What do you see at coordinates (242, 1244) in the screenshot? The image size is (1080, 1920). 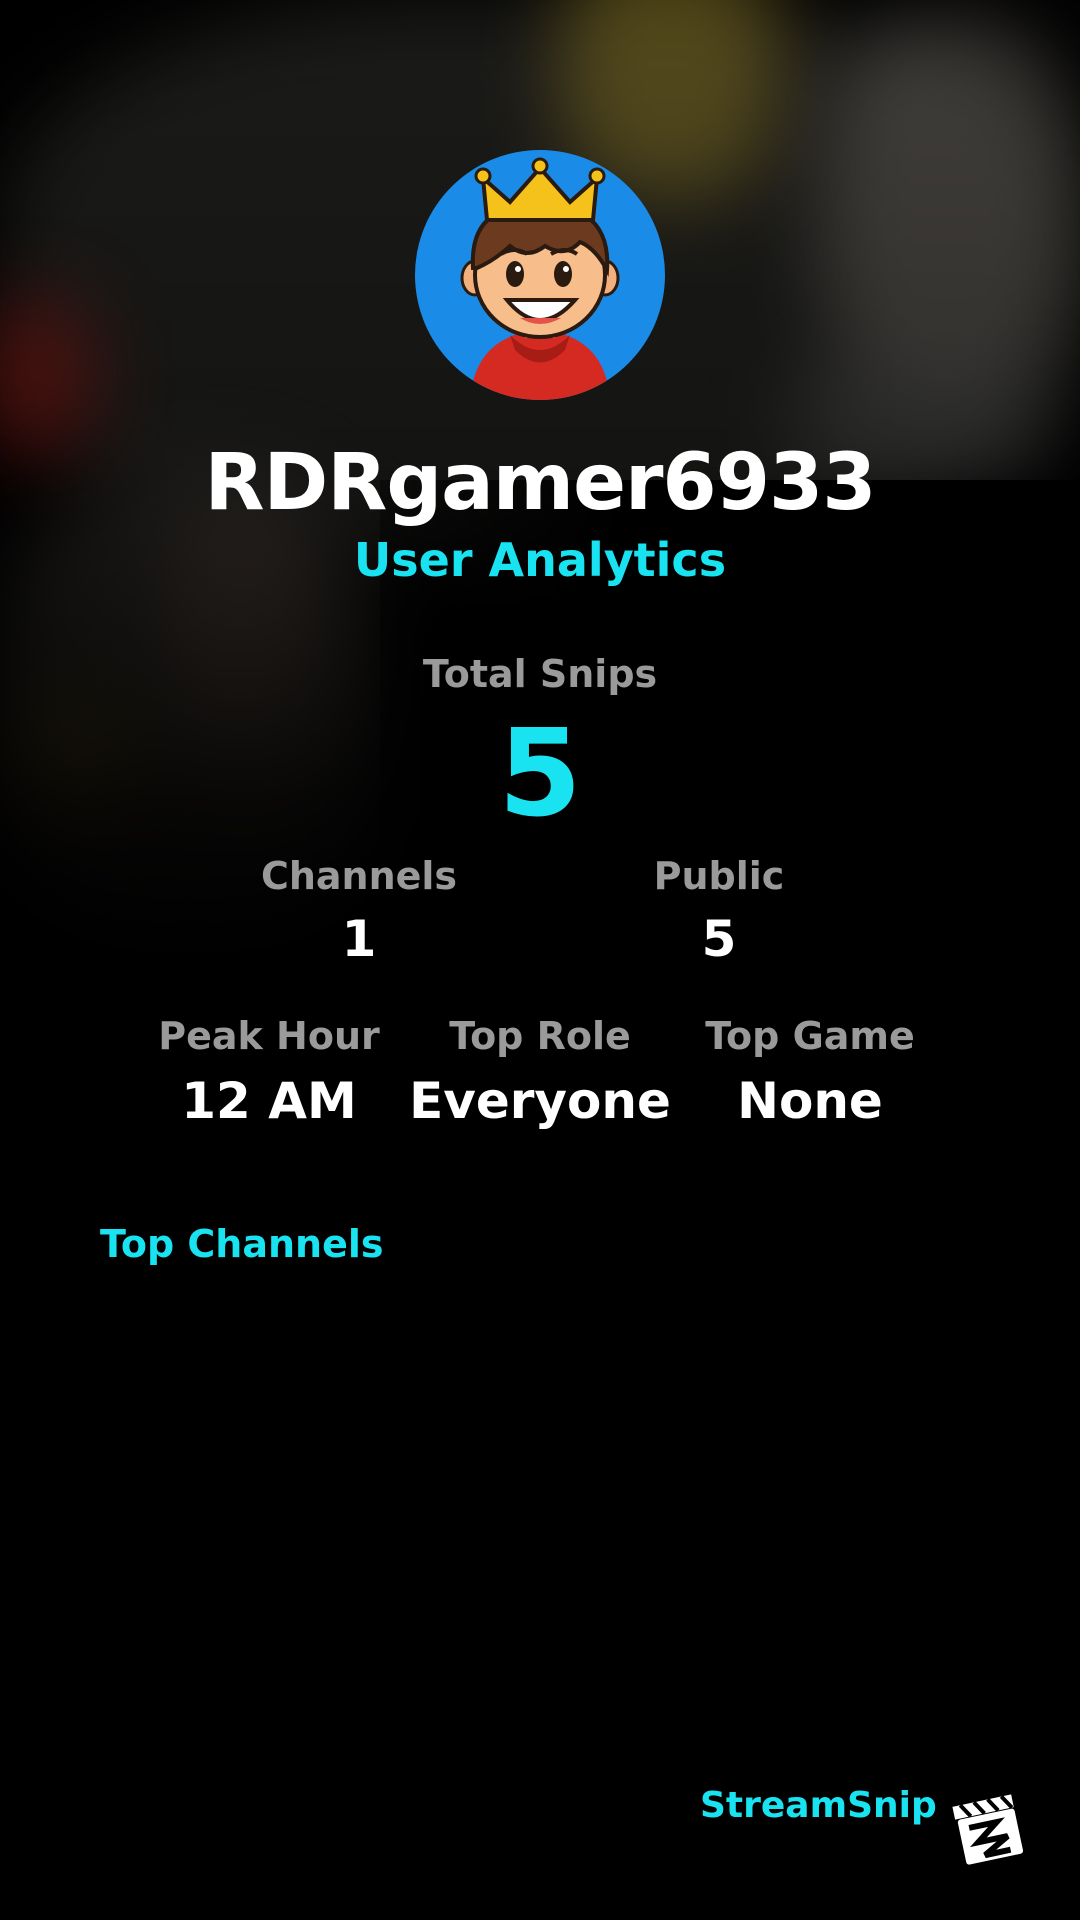 I see `top-channels-heading: Top Channels` at bounding box center [242, 1244].